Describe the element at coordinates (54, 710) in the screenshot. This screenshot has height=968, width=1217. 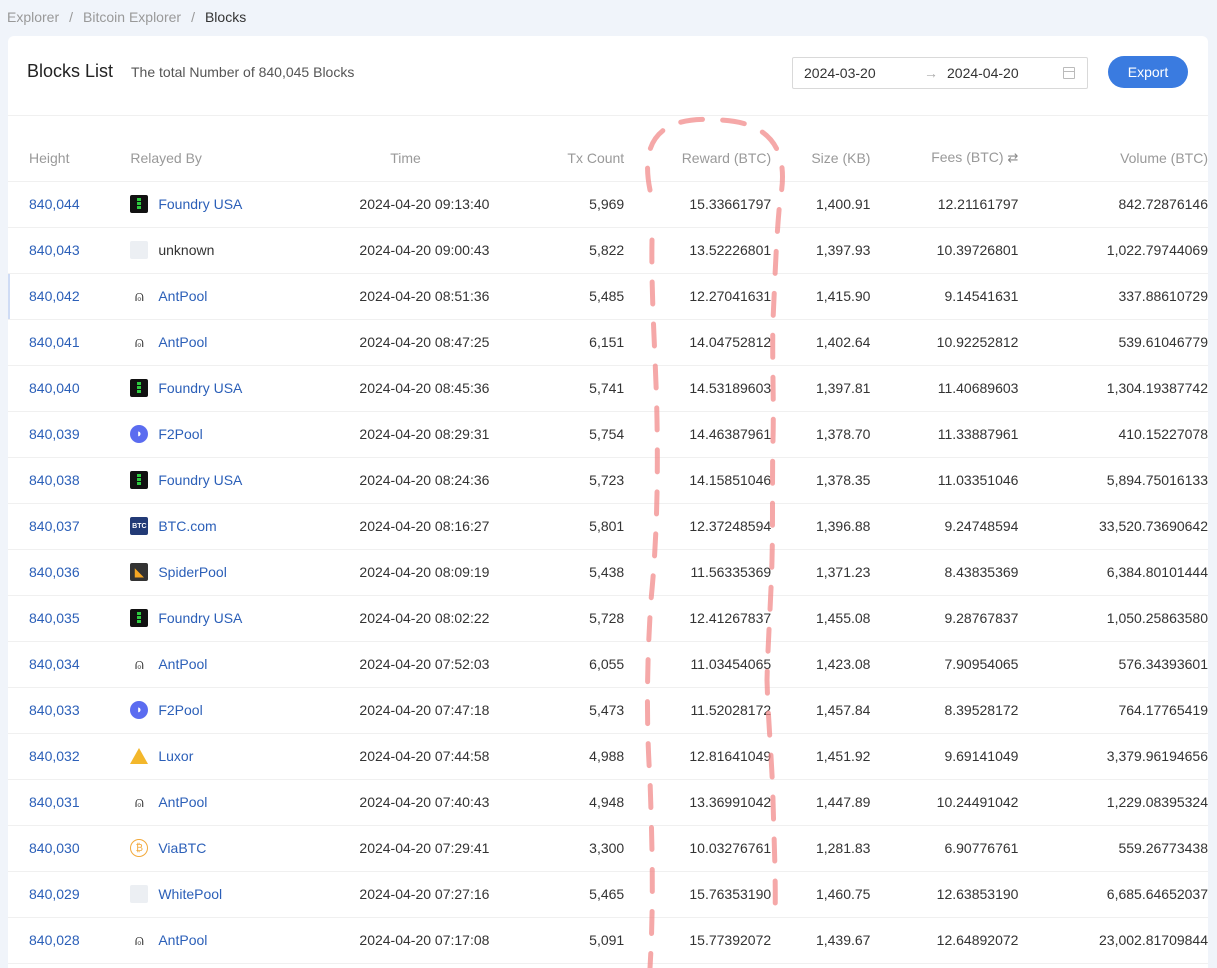
I see `height-value: 840,033` at that location.